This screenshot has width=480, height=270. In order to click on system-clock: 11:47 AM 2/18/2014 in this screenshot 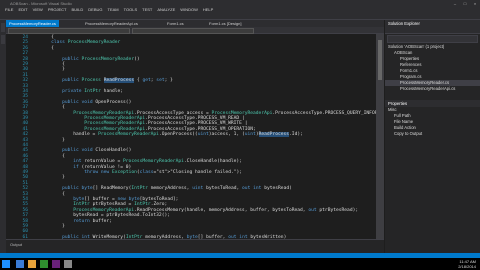, I will do `click(467, 264)`.